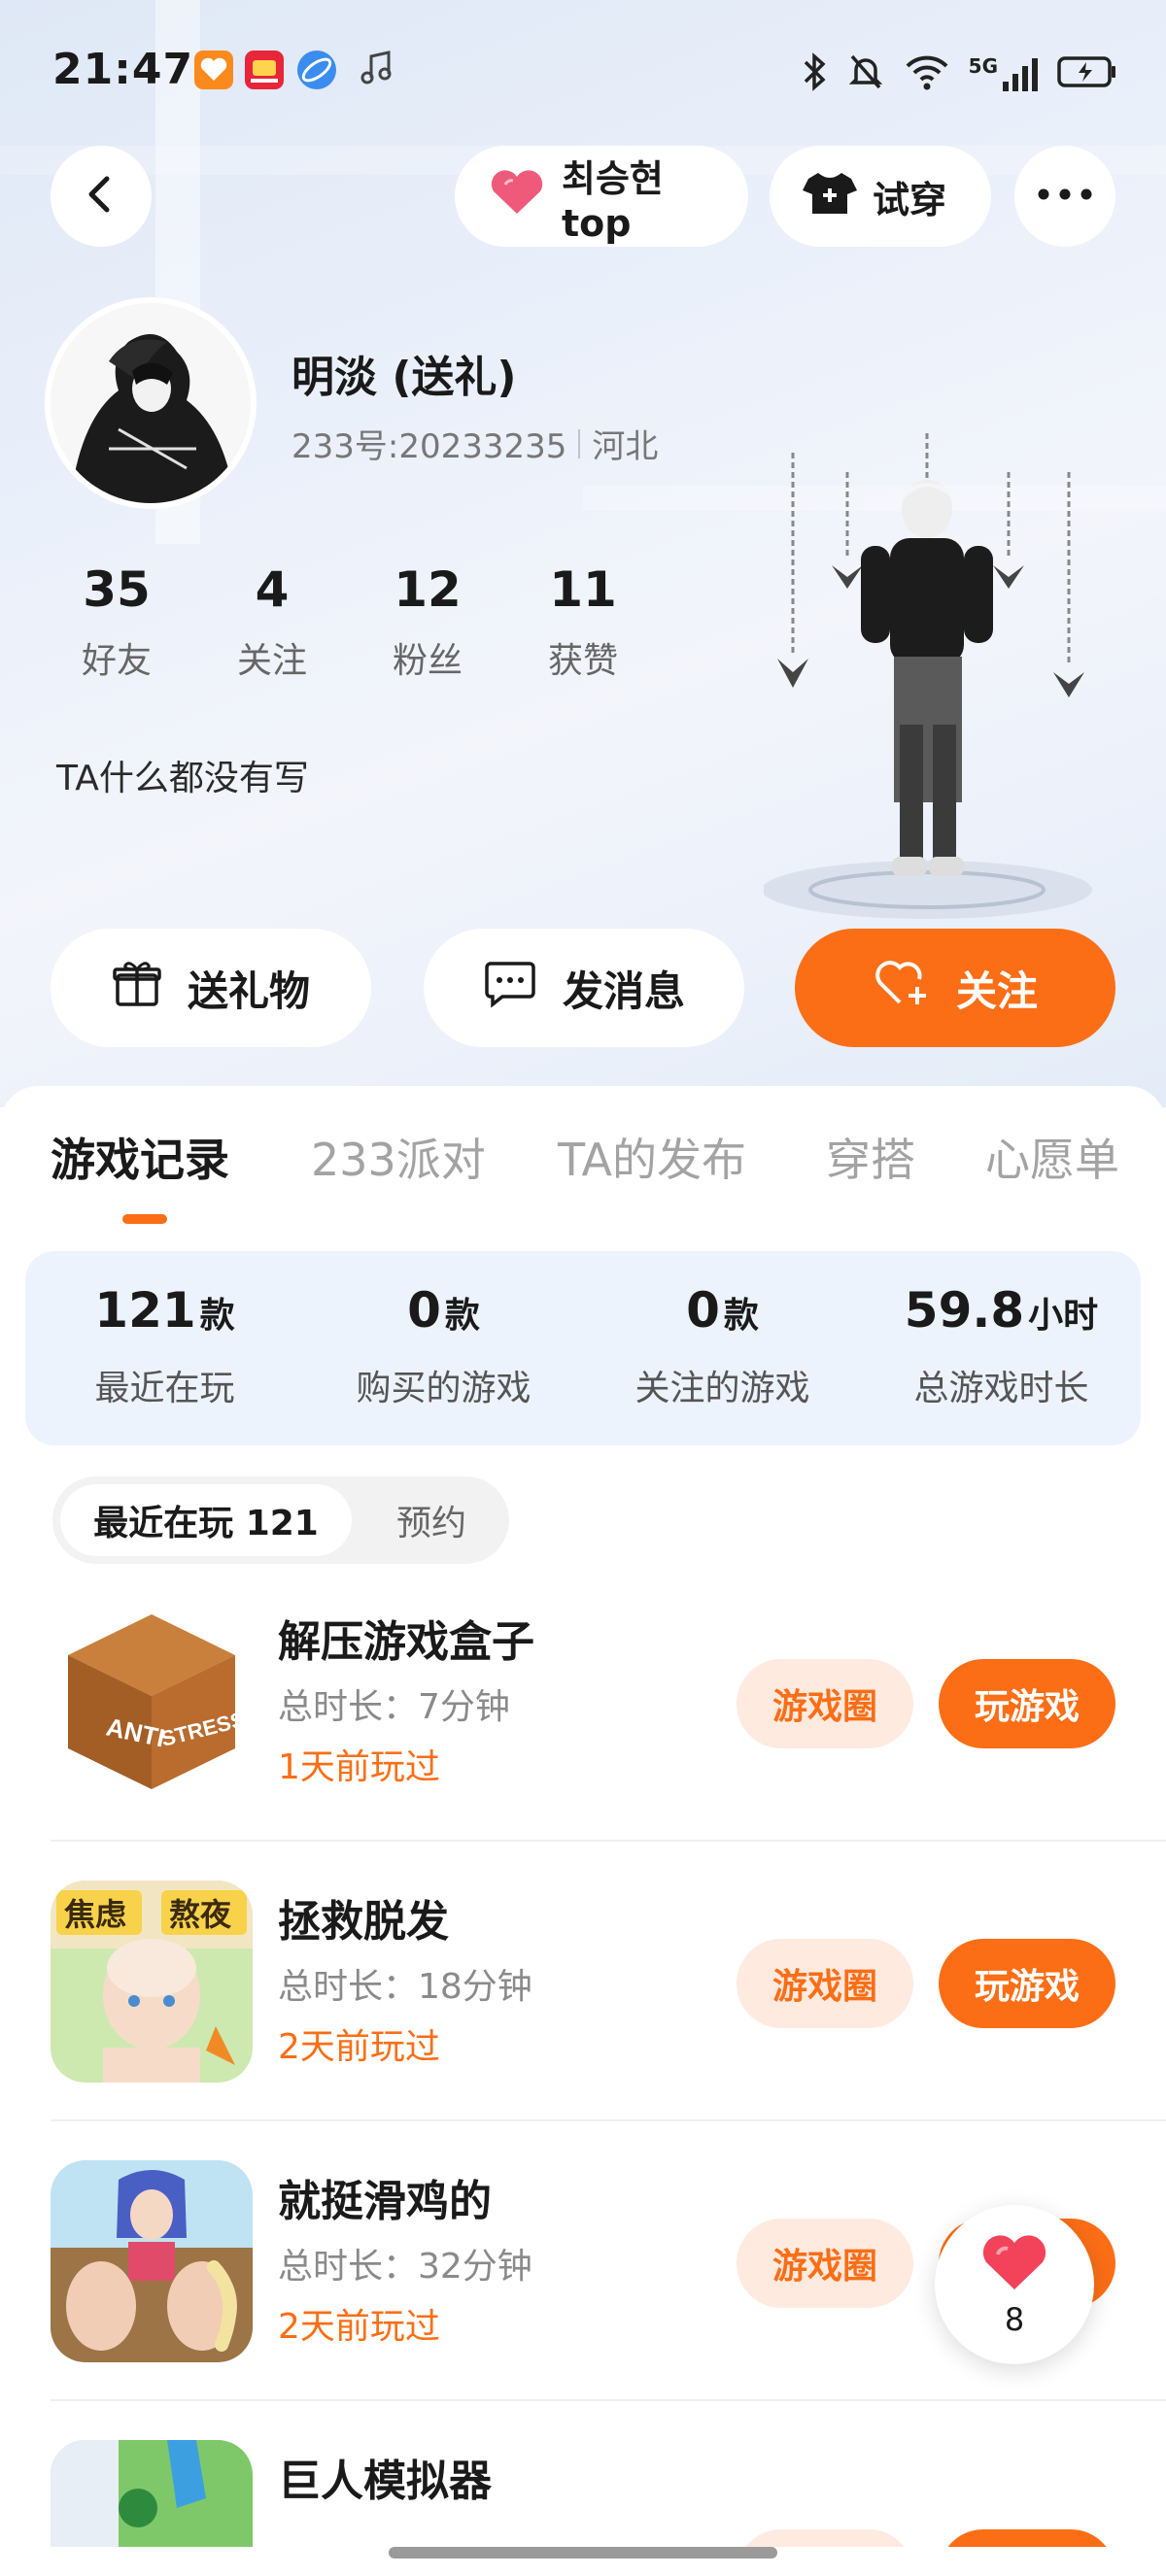 Image resolution: width=1166 pixels, height=2576 pixels. What do you see at coordinates (431, 1520) in the screenshot?
I see `subtab-reserve: 预约` at bounding box center [431, 1520].